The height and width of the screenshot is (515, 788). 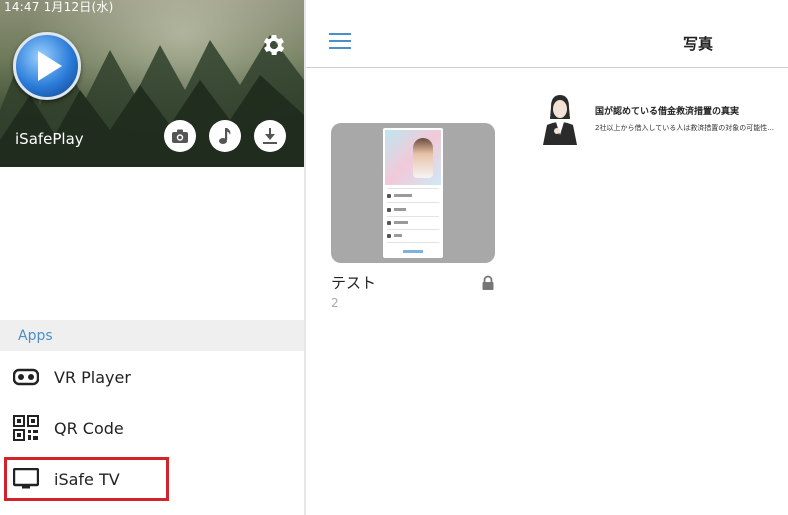 I want to click on settings-button, so click(x=274, y=45).